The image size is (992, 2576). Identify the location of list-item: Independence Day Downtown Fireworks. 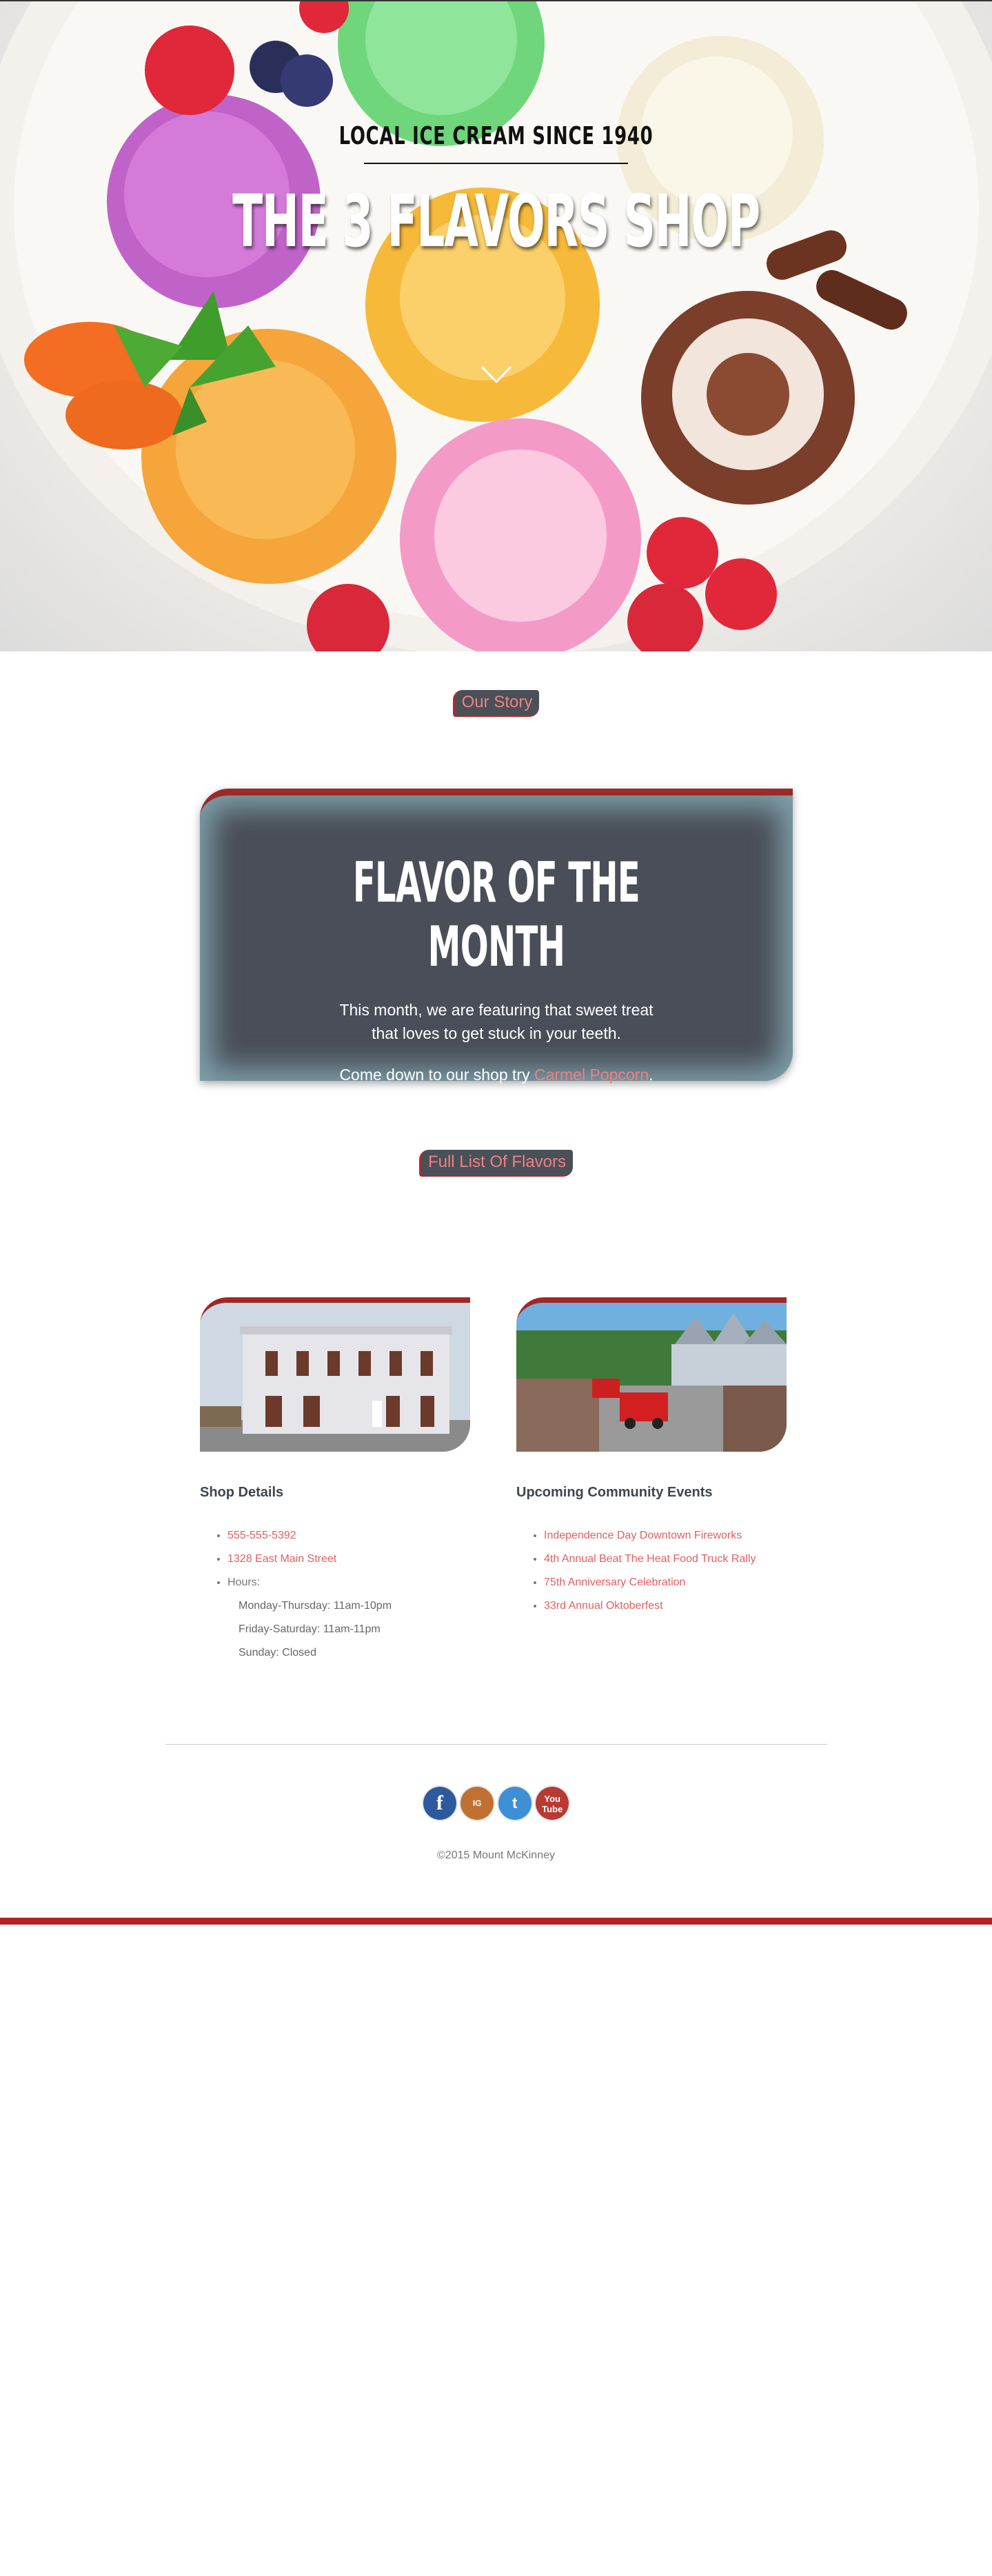
(665, 1536).